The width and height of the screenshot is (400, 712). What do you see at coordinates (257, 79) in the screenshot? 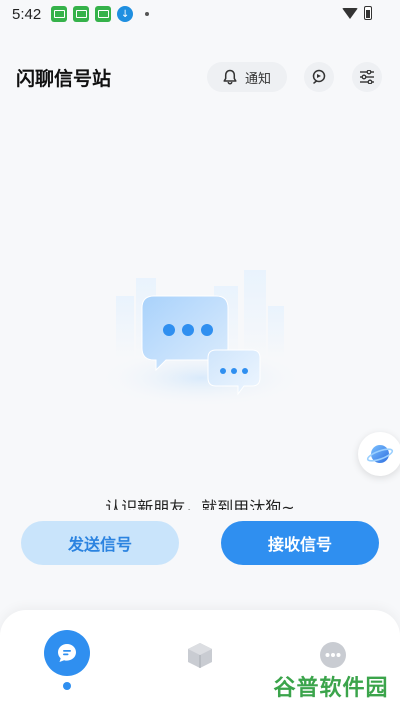
I see `notify-label: 通知` at bounding box center [257, 79].